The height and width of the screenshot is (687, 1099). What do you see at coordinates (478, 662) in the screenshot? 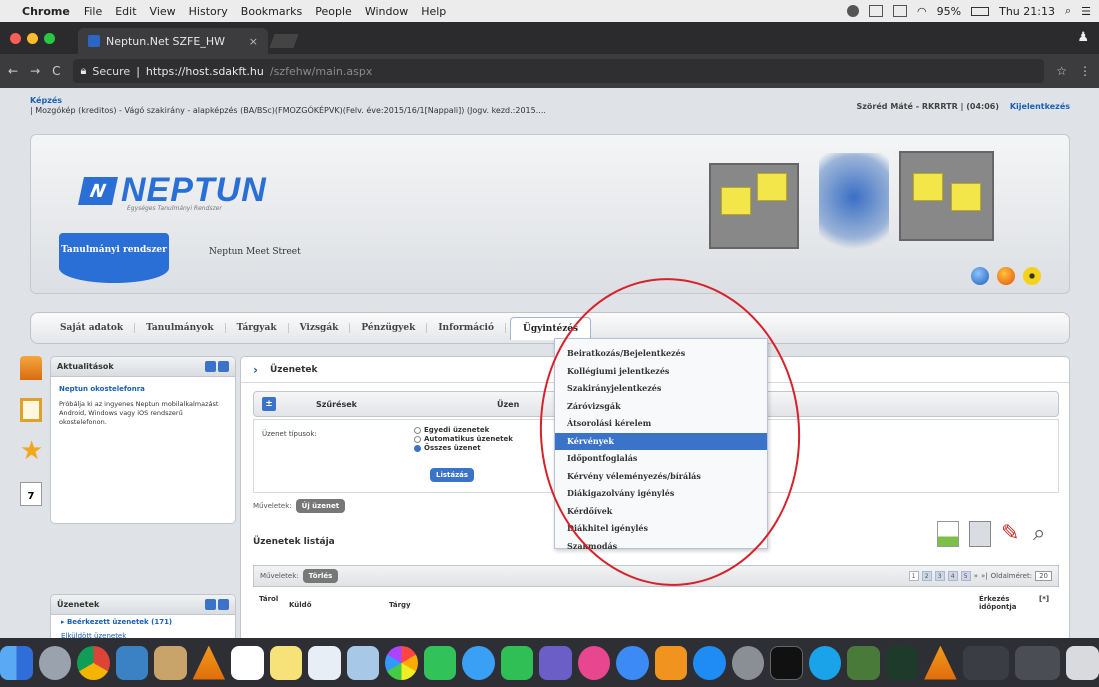
I see `messages-icon` at bounding box center [478, 662].